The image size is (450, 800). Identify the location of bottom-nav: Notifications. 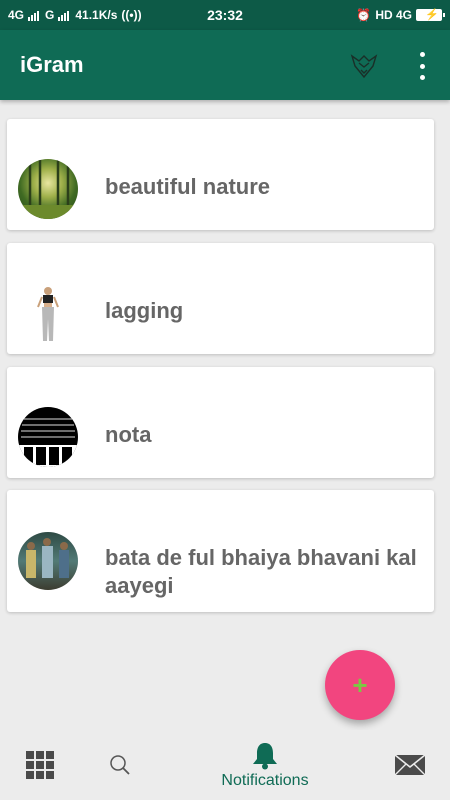
(225, 765).